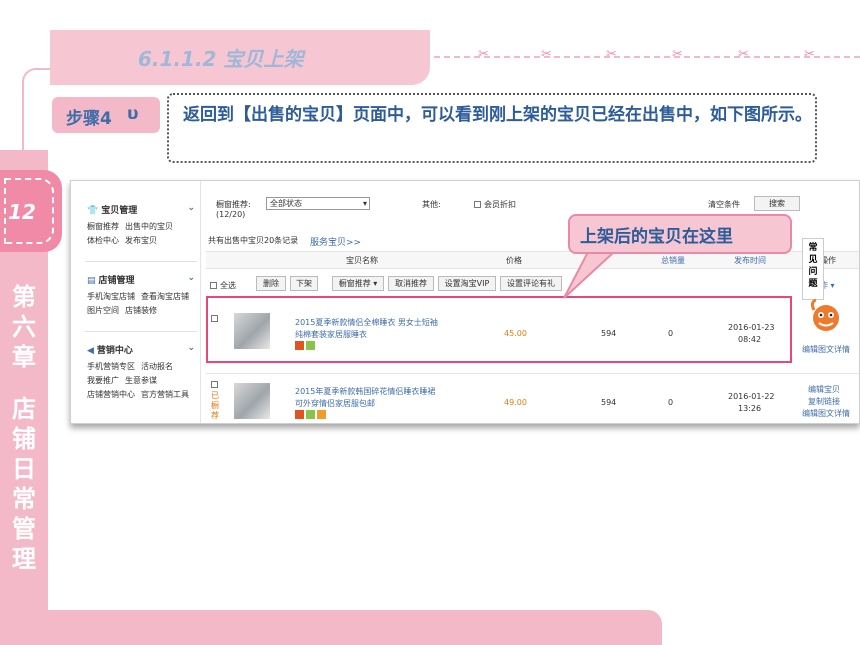 This screenshot has height=645, width=860. Describe the element at coordinates (362, 260) in the screenshot. I see `column-name: 宝贝名称` at that location.